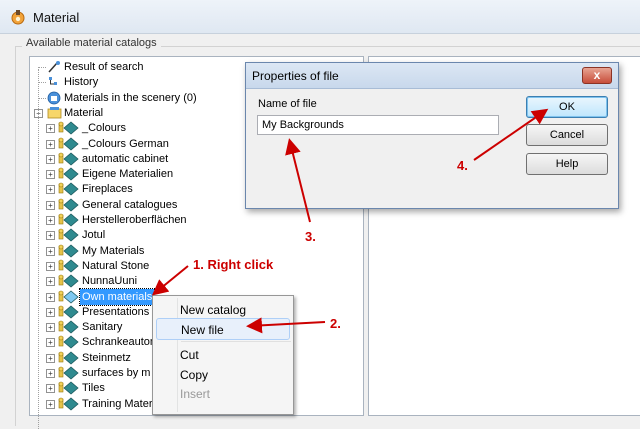 The image size is (640, 429). I want to click on annotation-step3: 3., so click(310, 236).